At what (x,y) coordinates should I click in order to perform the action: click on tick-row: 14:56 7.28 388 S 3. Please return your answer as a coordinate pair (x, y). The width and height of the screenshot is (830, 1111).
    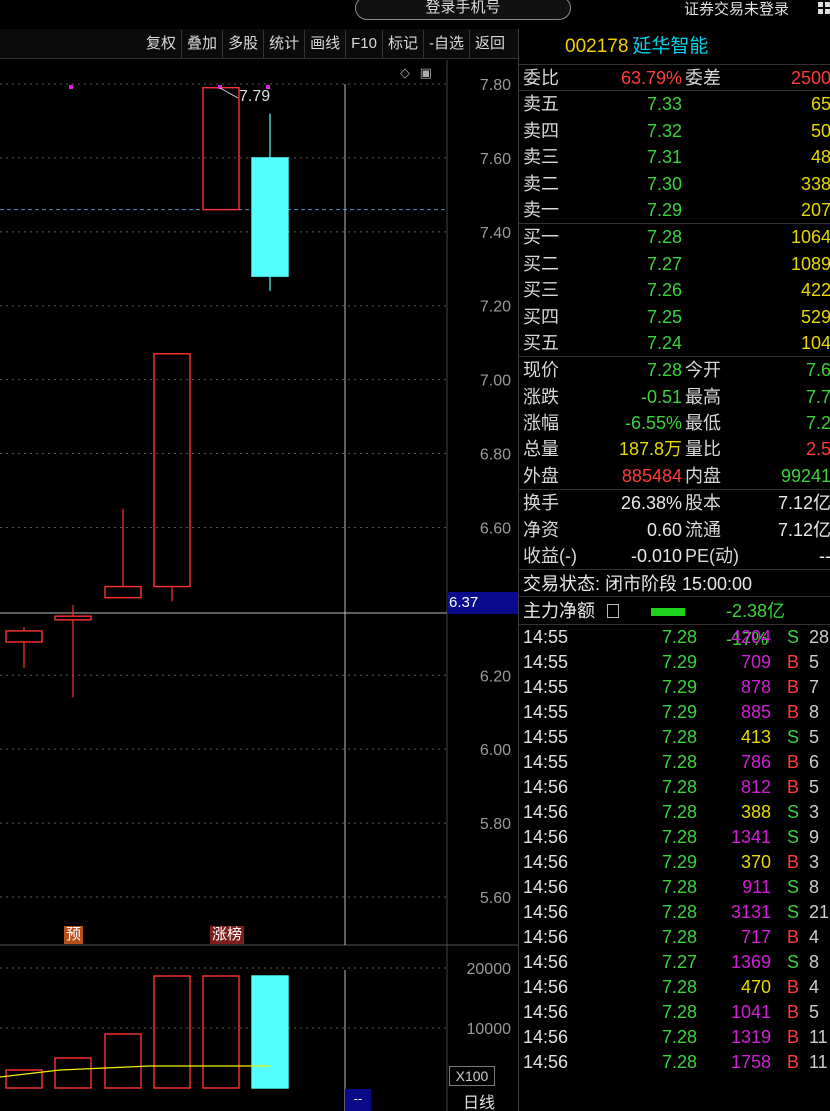
    Looking at the image, I should click on (674, 812).